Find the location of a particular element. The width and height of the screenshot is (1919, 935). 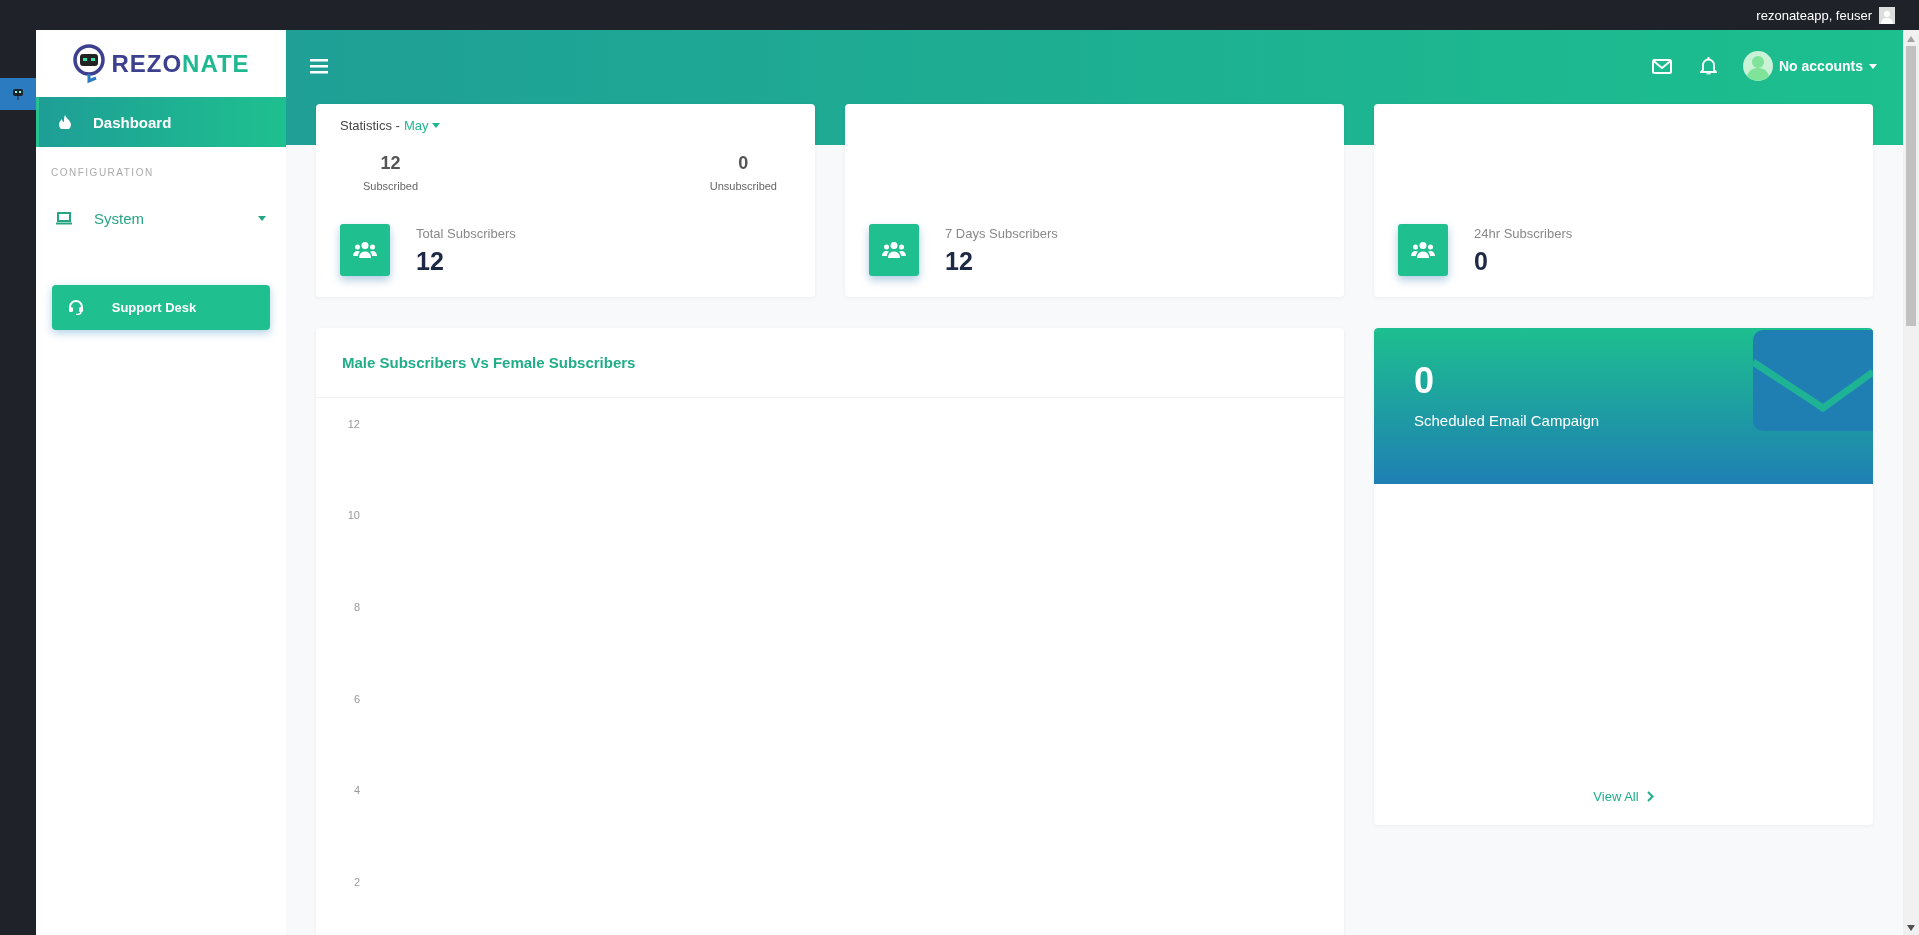

support-desk-button: Support Desk is located at coordinates (161, 307).